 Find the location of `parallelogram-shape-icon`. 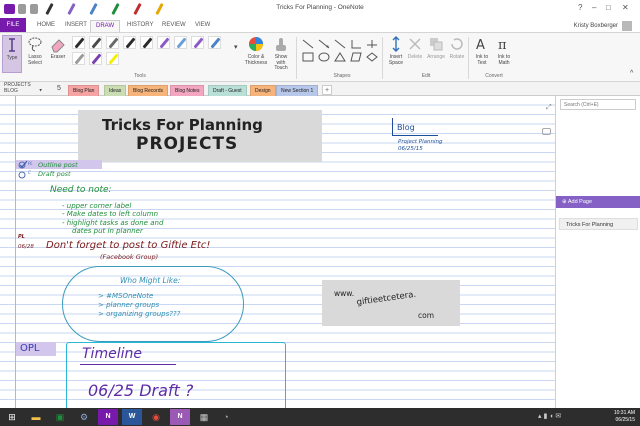

parallelogram-shape-icon is located at coordinates (356, 57).